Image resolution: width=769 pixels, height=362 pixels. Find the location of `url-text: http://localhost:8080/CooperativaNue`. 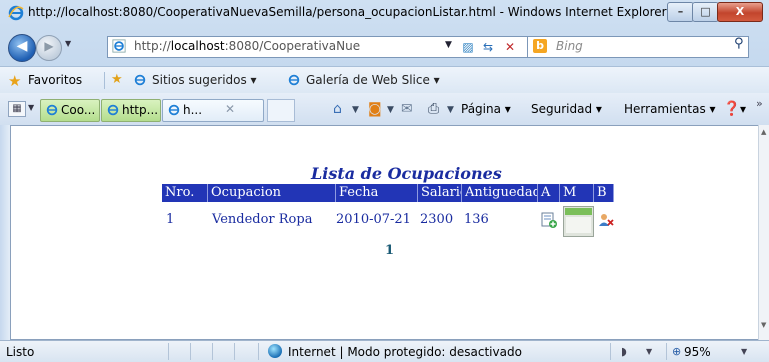

url-text: http://localhost:8080/CooperativaNue is located at coordinates (247, 46).